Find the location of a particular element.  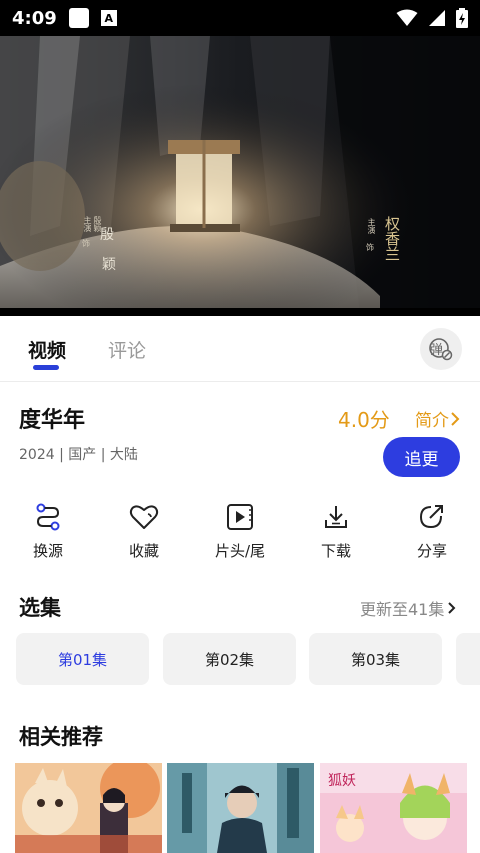

heart-icon is located at coordinates (144, 517).